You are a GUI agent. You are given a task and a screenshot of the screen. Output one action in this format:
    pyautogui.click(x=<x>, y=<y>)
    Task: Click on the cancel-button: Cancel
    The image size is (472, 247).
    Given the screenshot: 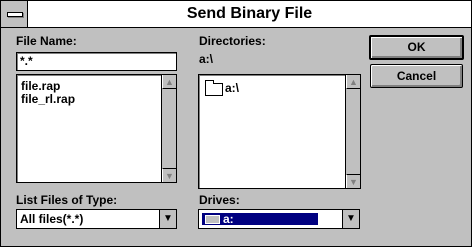 What is the action you would take?
    pyautogui.click(x=416, y=76)
    